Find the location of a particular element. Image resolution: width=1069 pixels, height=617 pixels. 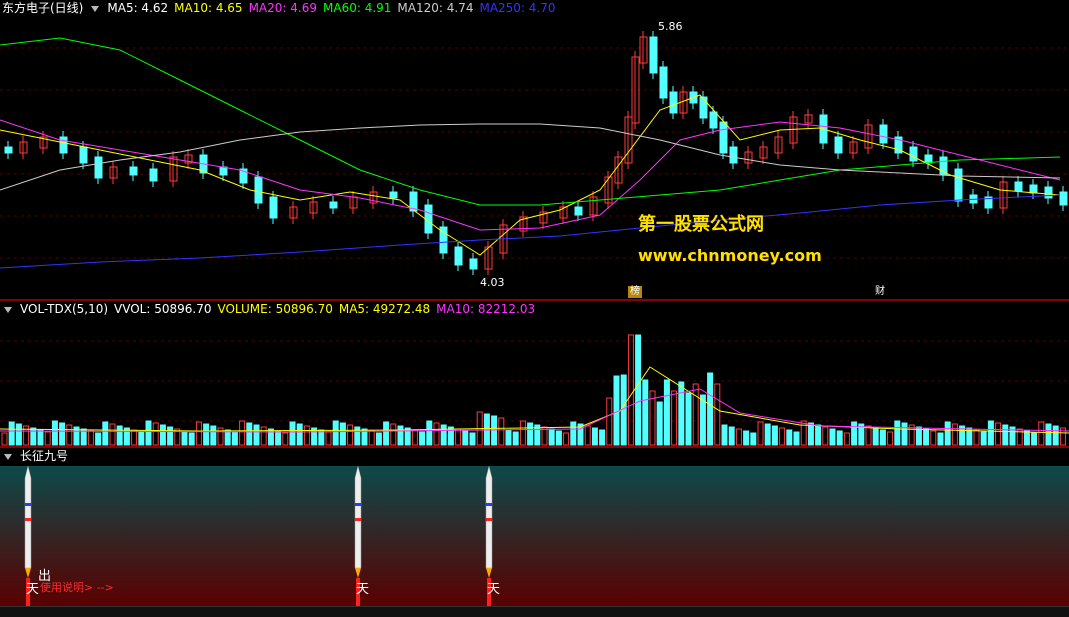

ma250-label: MA250: 4.70 is located at coordinates (517, 8).